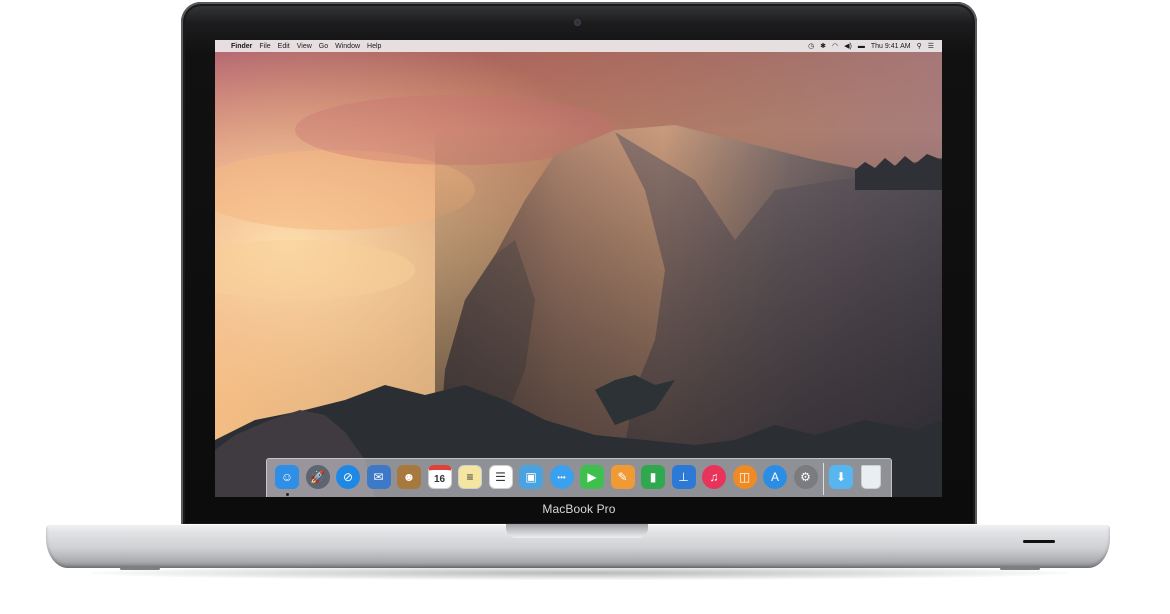  Describe the element at coordinates (304, 46) in the screenshot. I see `menu-view: View` at that location.